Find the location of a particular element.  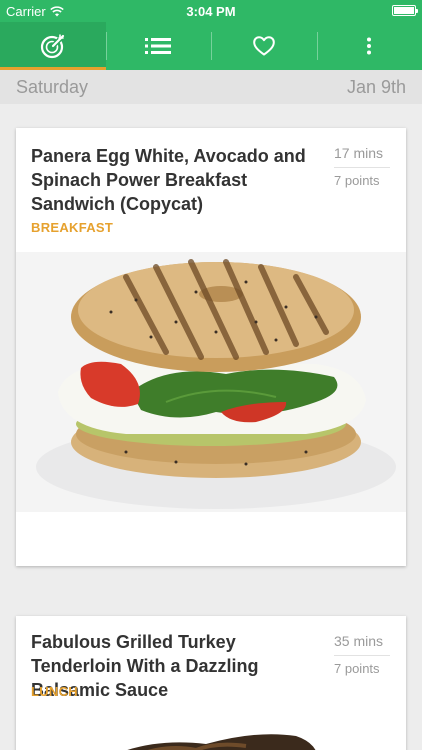

turkey-image is located at coordinates (211, 733).